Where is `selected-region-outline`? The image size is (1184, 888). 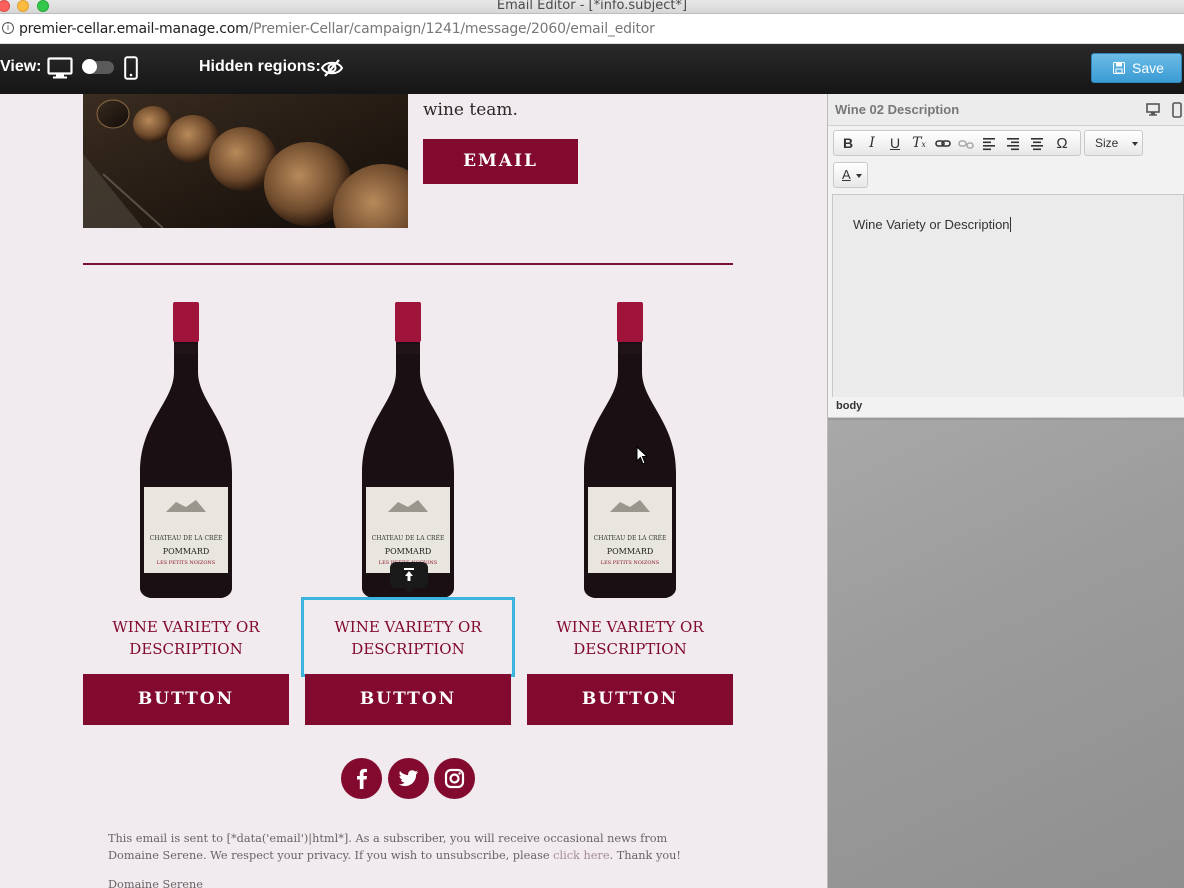
selected-region-outline is located at coordinates (408, 637).